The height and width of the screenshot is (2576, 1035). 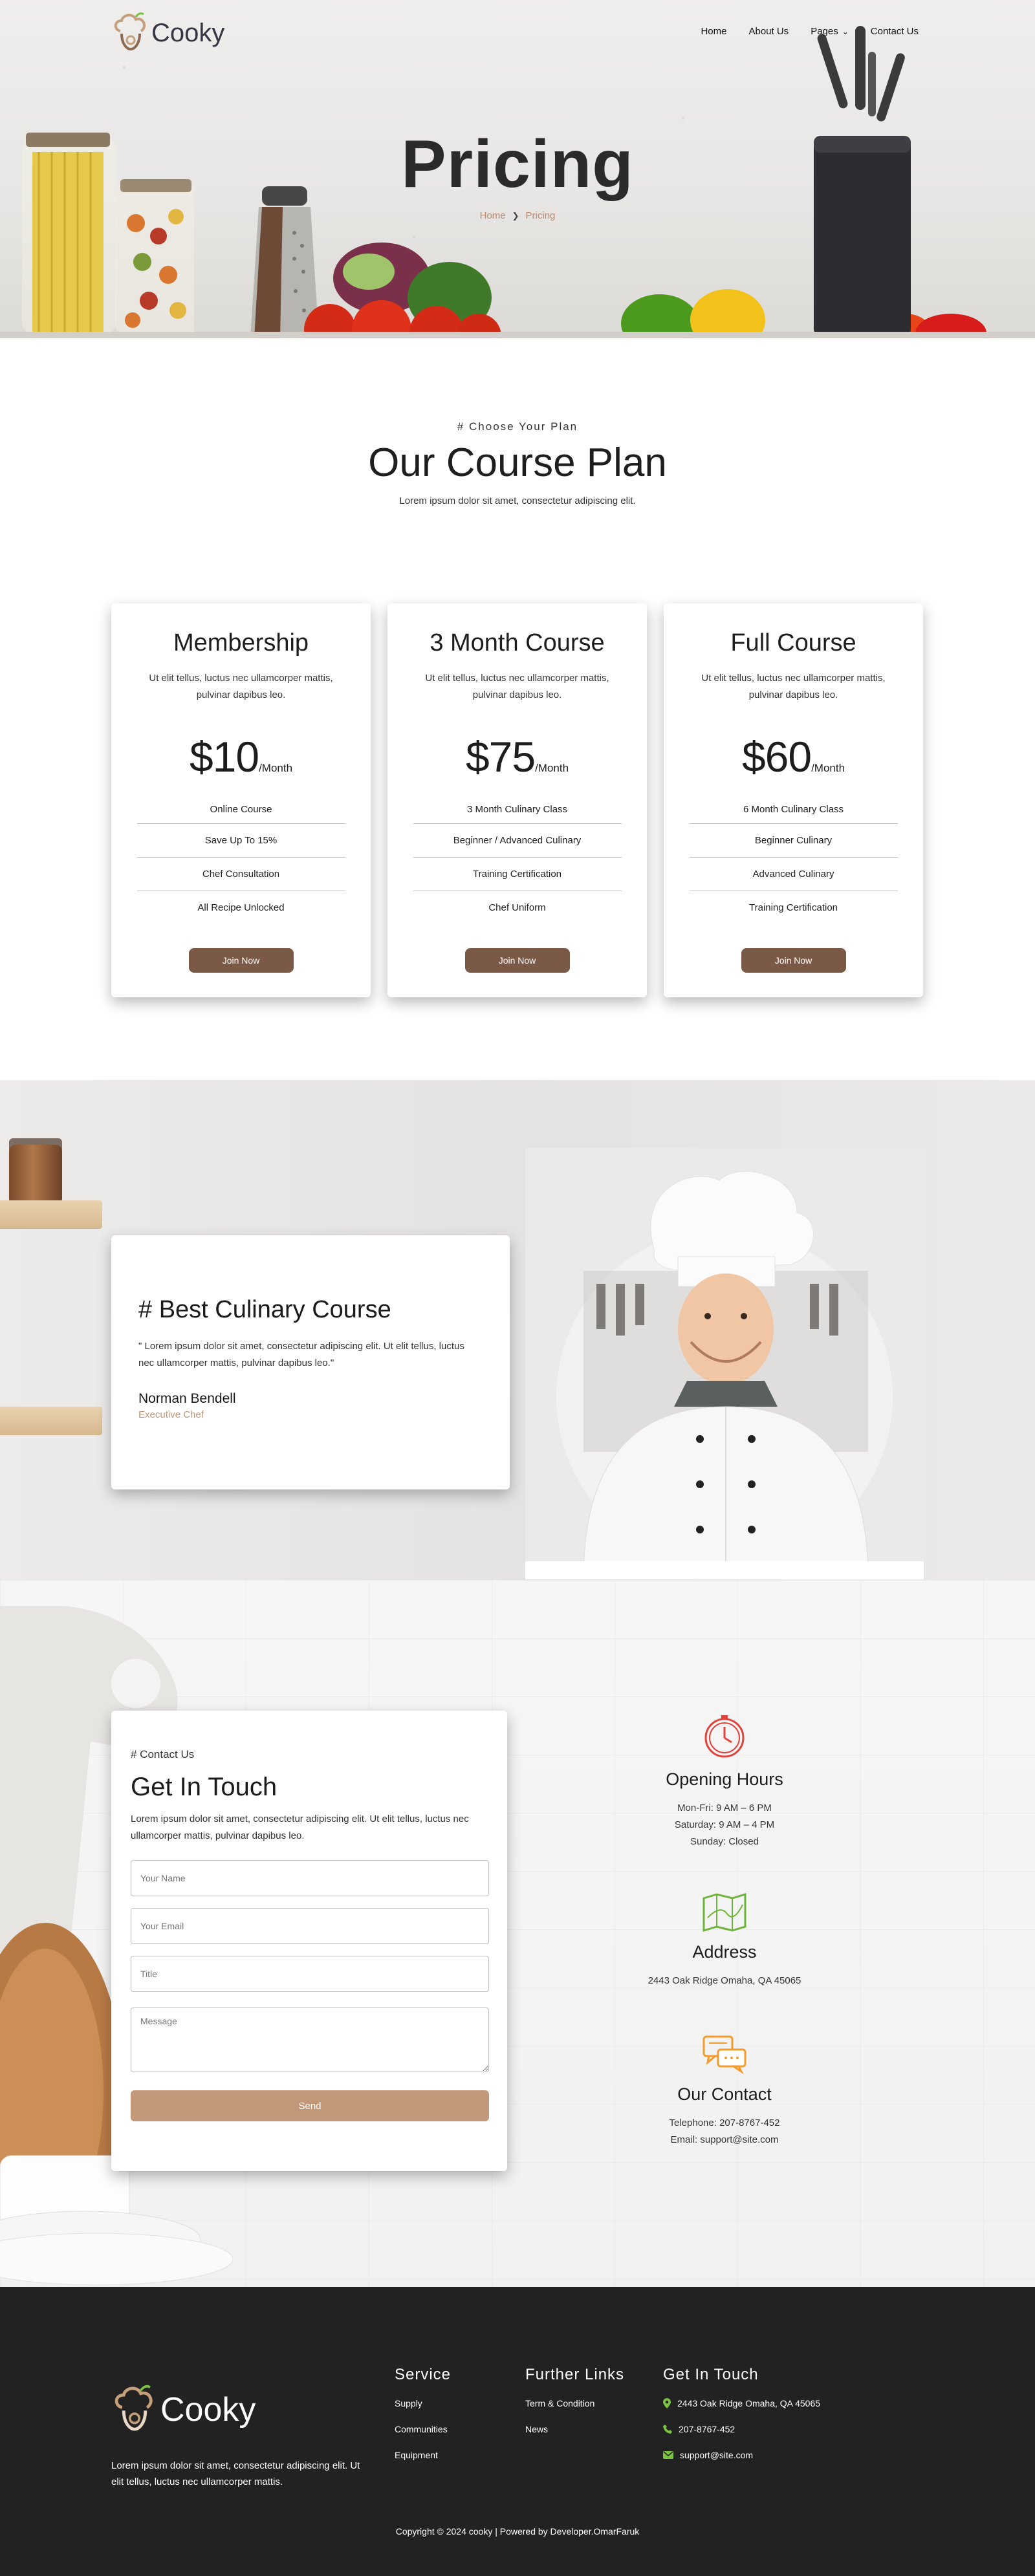 What do you see at coordinates (187, 1398) in the screenshot?
I see `chef-name: Norman Bendell` at bounding box center [187, 1398].